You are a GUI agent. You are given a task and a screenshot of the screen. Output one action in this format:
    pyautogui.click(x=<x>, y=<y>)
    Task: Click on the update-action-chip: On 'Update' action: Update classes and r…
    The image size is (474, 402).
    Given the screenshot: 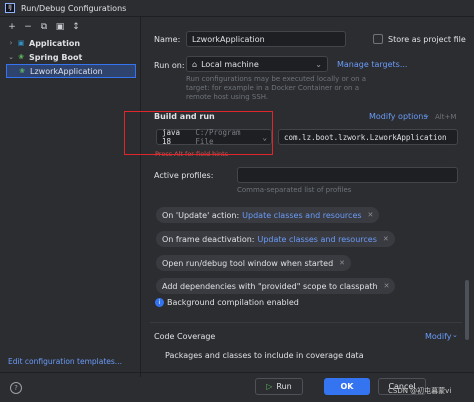 What is the action you would take?
    pyautogui.click(x=268, y=215)
    